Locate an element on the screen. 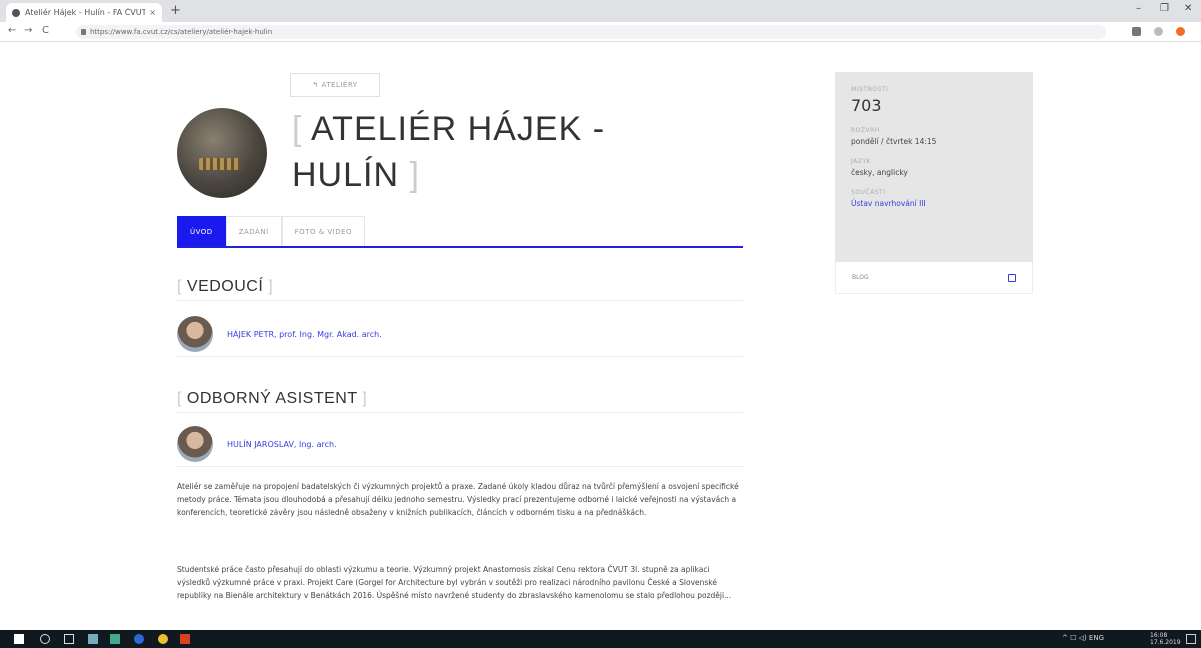 The image size is (1201, 648). rooms-value: 703 is located at coordinates (866, 105).